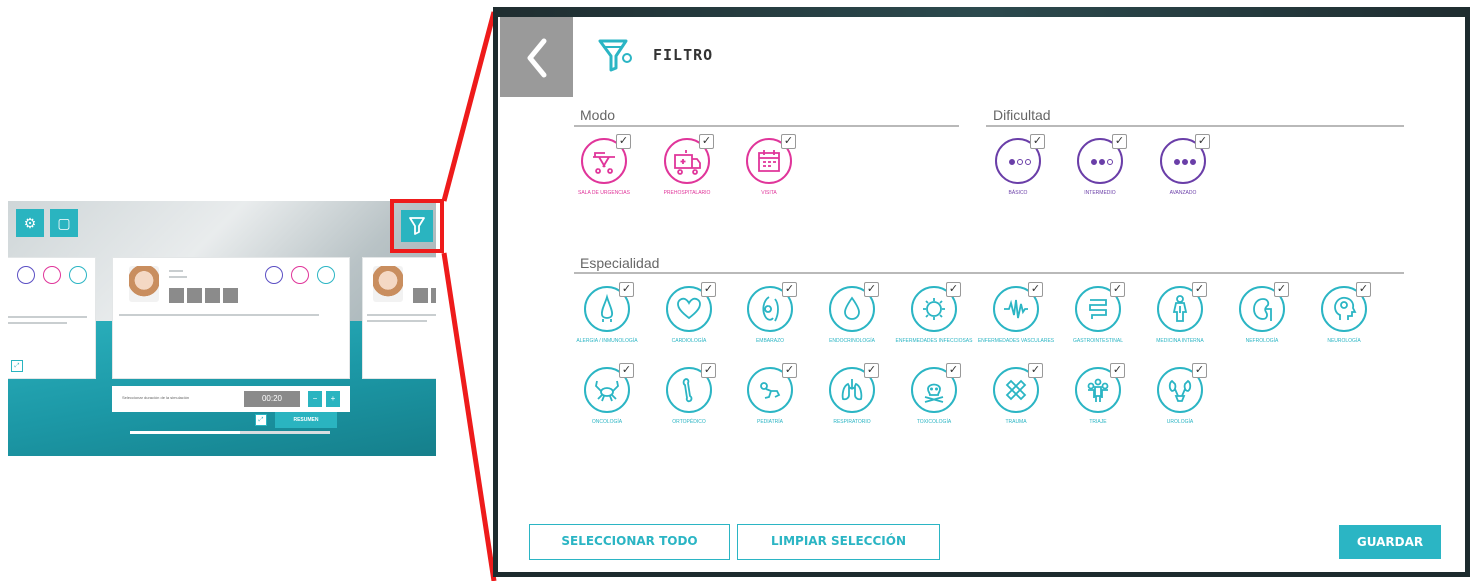 Image resolution: width=1483 pixels, height=581 pixels. I want to click on option-visita: ✓ VISITA, so click(769, 176).